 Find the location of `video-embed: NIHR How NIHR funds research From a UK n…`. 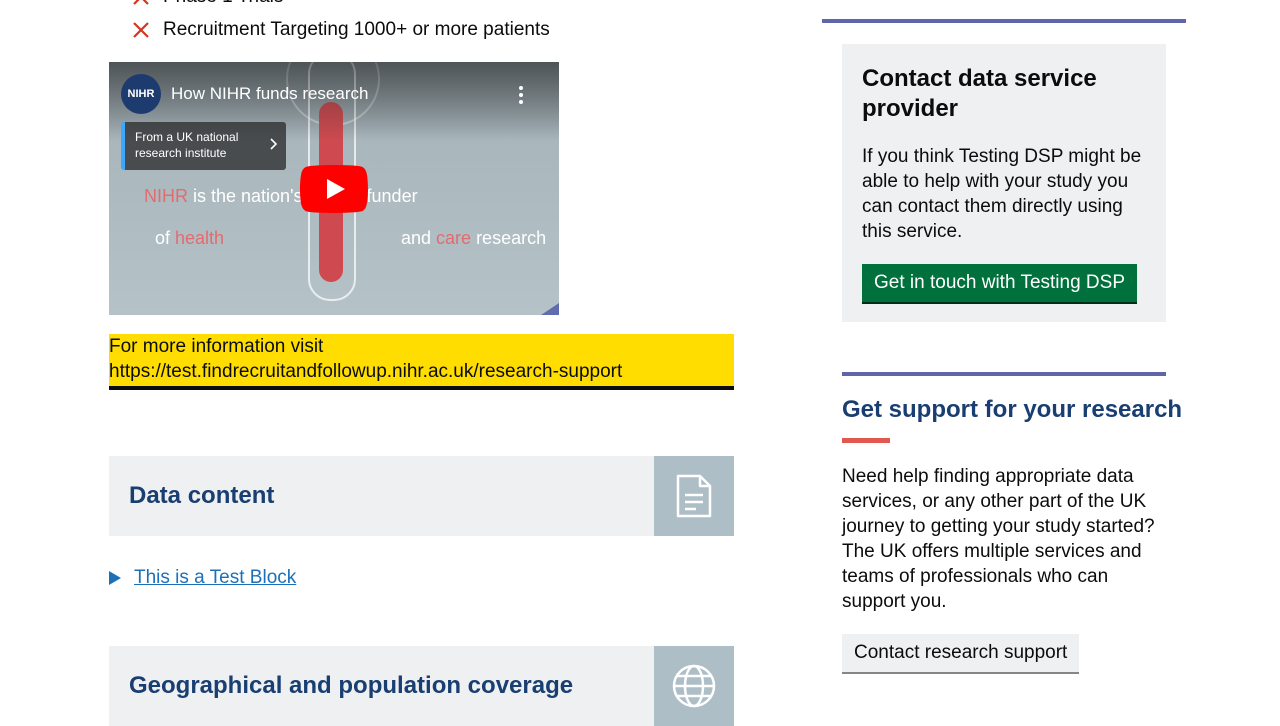

video-embed: NIHR How NIHR funds research From a UK n… is located at coordinates (334, 188).